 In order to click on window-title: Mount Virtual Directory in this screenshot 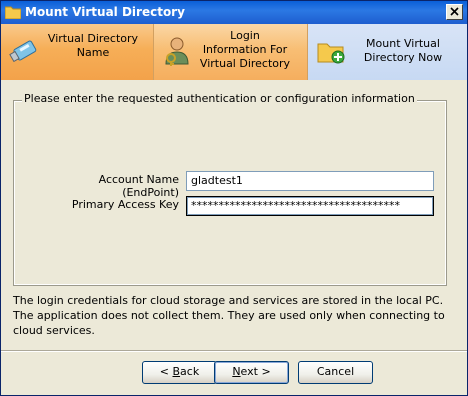, I will do `click(105, 12)`.